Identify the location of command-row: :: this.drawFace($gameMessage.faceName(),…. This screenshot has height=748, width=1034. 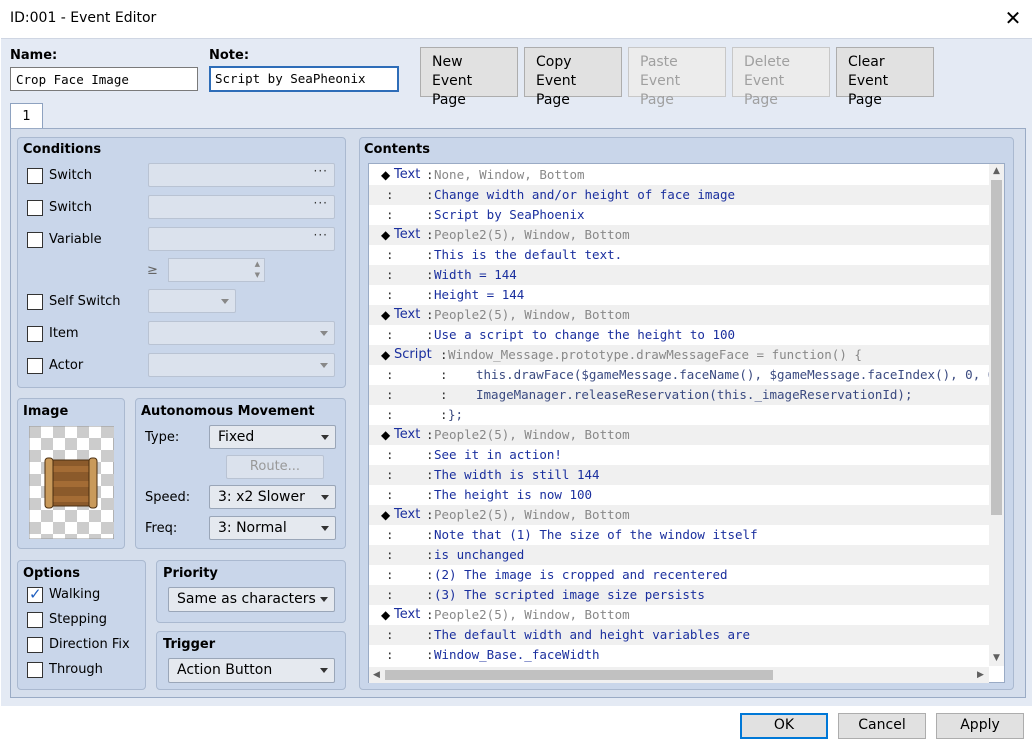
(679, 375).